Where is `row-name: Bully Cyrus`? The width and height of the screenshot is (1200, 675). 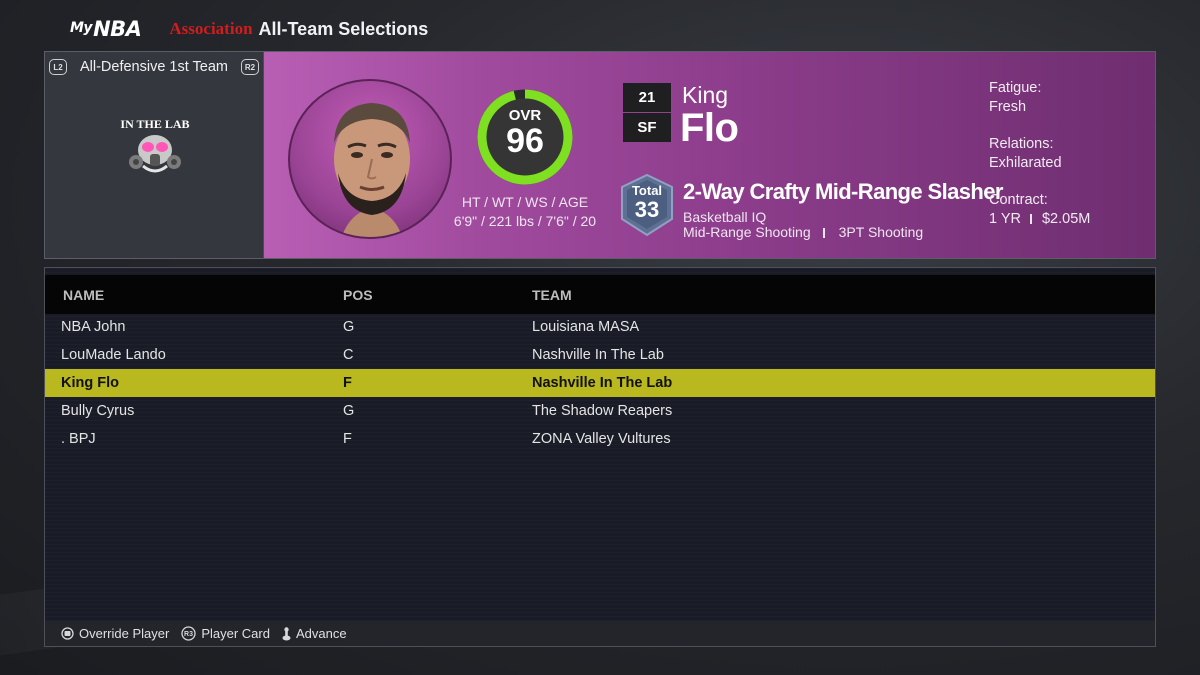 row-name: Bully Cyrus is located at coordinates (98, 411).